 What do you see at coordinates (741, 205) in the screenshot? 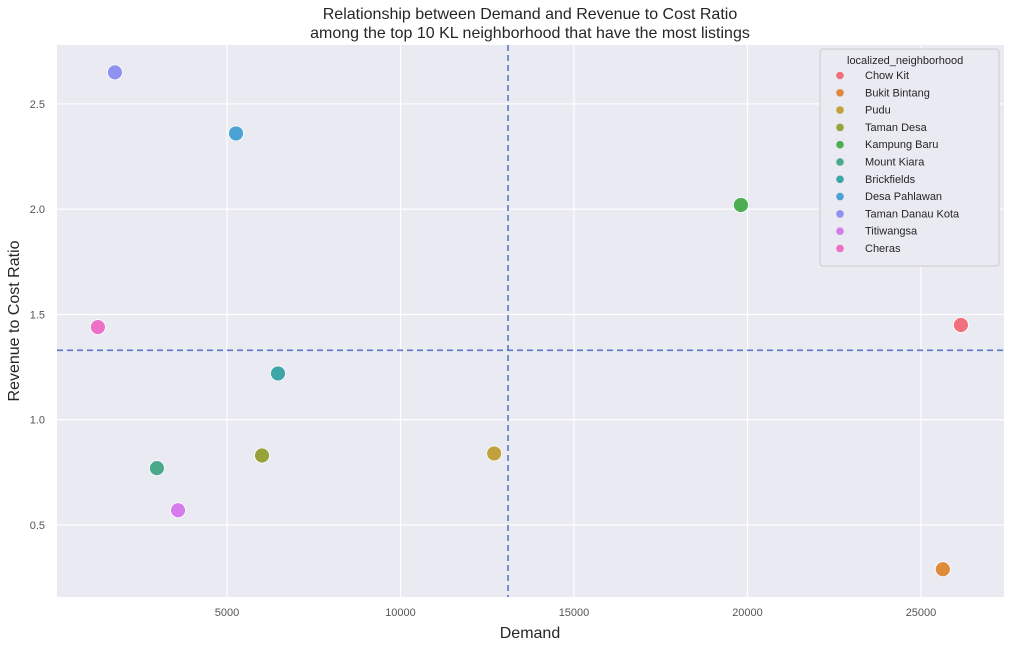
I see `data-point-kampung-baru` at bounding box center [741, 205].